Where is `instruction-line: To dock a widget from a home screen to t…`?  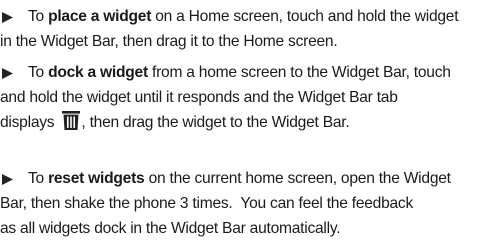 instruction-line: To dock a widget from a home screen to t… is located at coordinates (260, 72).